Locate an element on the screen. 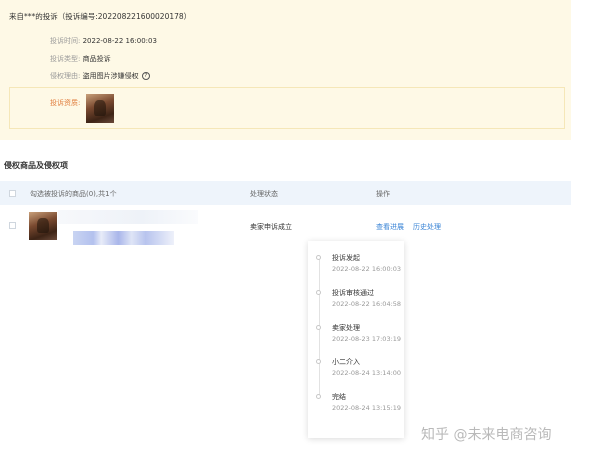  complaint-type-value: 商品投诉 is located at coordinates (96, 59).